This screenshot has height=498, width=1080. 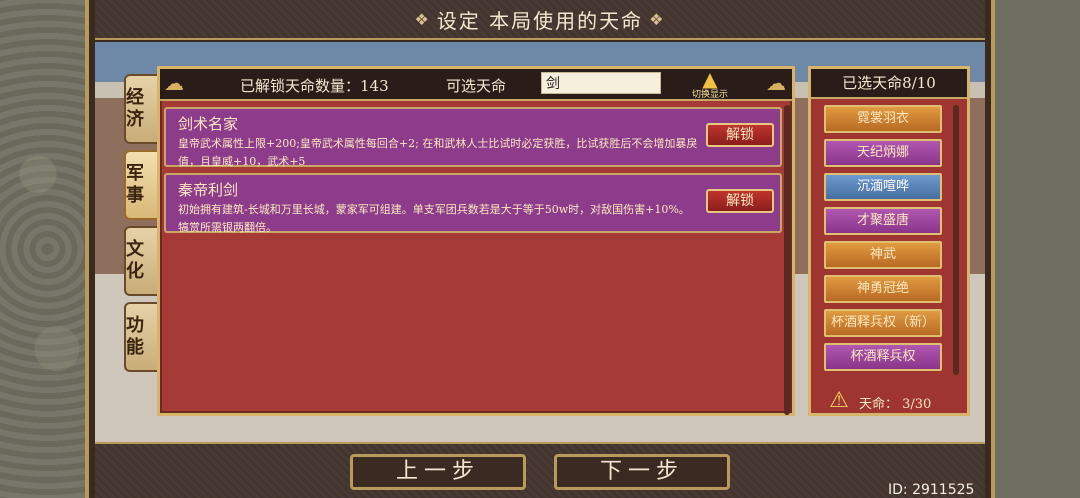 What do you see at coordinates (208, 124) in the screenshot?
I see `destiny-name: 剑术名家` at bounding box center [208, 124].